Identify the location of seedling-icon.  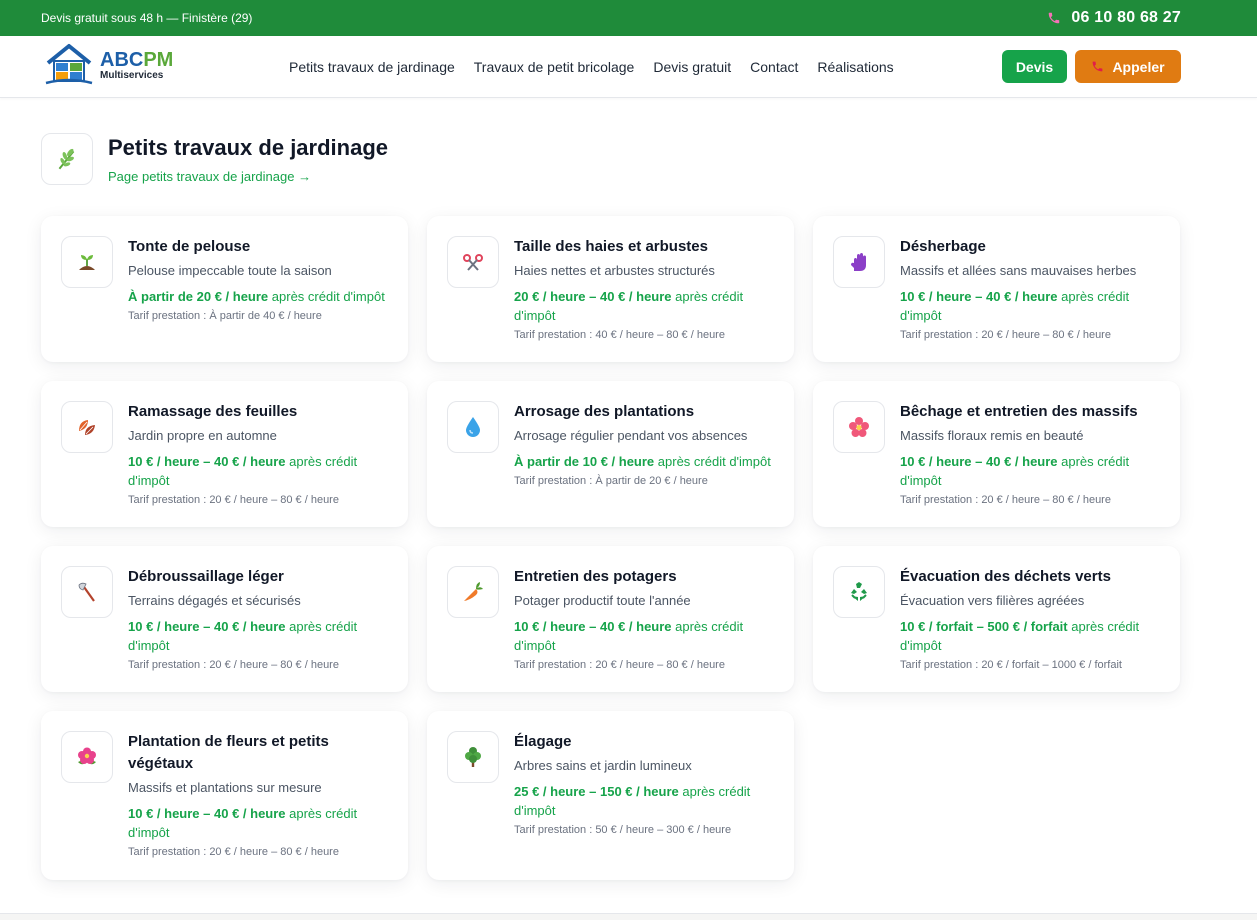
(87, 262).